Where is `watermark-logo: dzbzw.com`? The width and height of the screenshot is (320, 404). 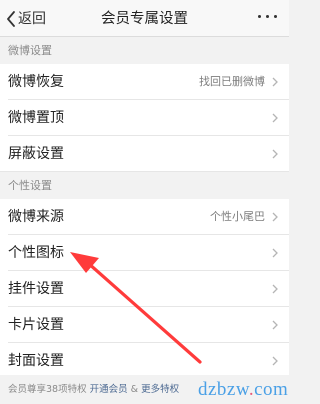 watermark-logo: dzbzw.com is located at coordinates (243, 390).